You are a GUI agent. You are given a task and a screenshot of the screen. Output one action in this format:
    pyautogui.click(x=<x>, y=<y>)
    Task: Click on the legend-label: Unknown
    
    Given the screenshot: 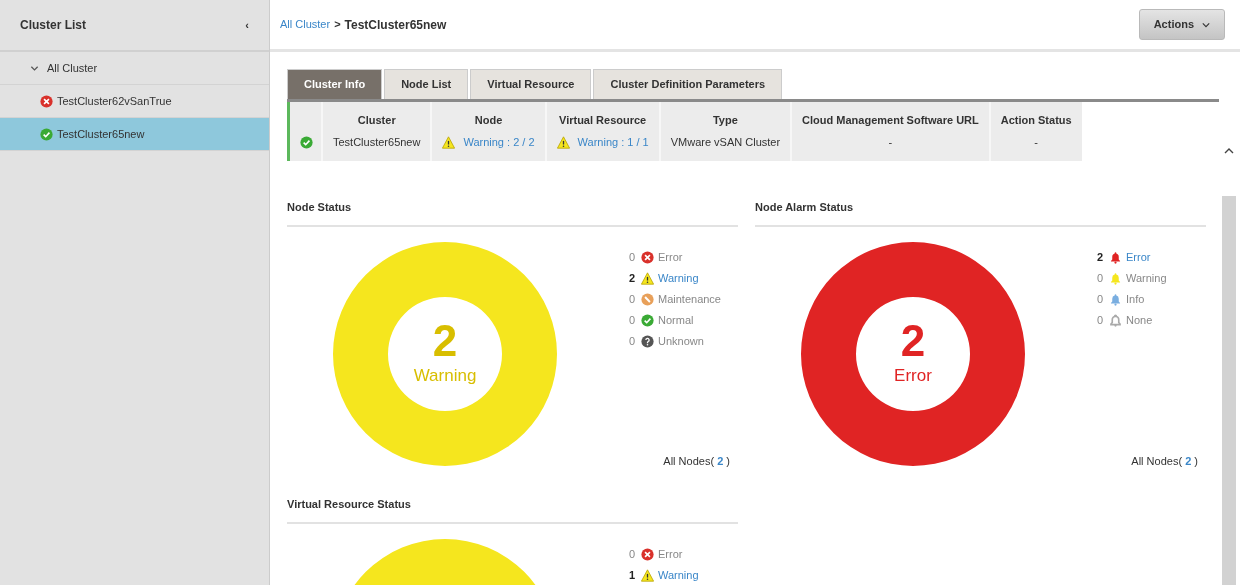 What is the action you would take?
    pyautogui.click(x=681, y=342)
    